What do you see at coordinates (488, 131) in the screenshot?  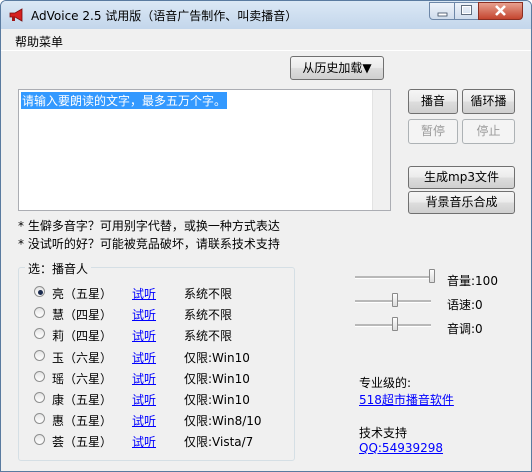 I see `stop-button: 停止` at bounding box center [488, 131].